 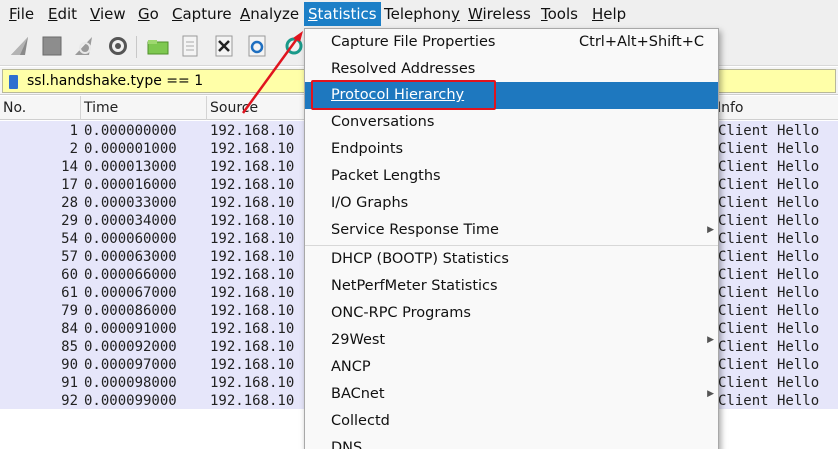 What do you see at coordinates (73, 149) in the screenshot?
I see `packet-number: 2` at bounding box center [73, 149].